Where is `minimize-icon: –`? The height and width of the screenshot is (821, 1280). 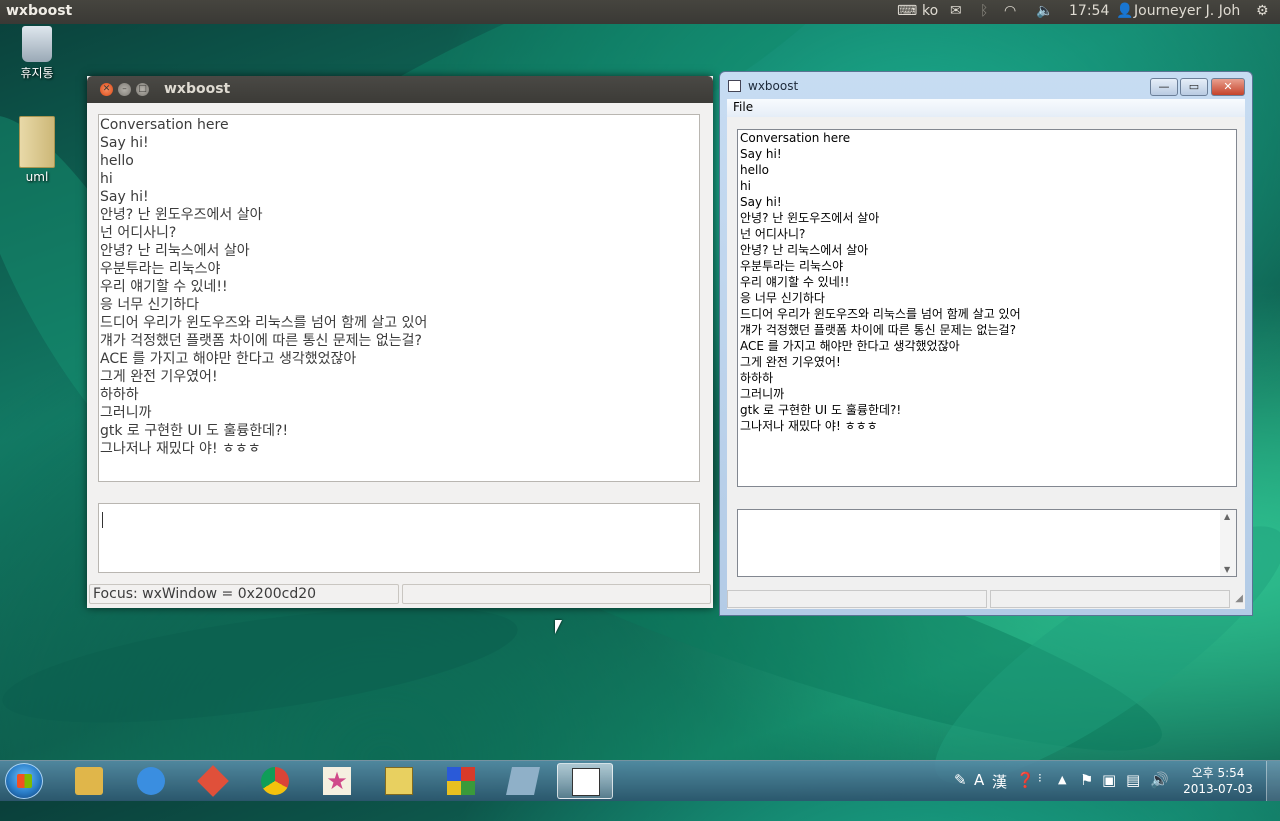
minimize-icon: – is located at coordinates (124, 89).